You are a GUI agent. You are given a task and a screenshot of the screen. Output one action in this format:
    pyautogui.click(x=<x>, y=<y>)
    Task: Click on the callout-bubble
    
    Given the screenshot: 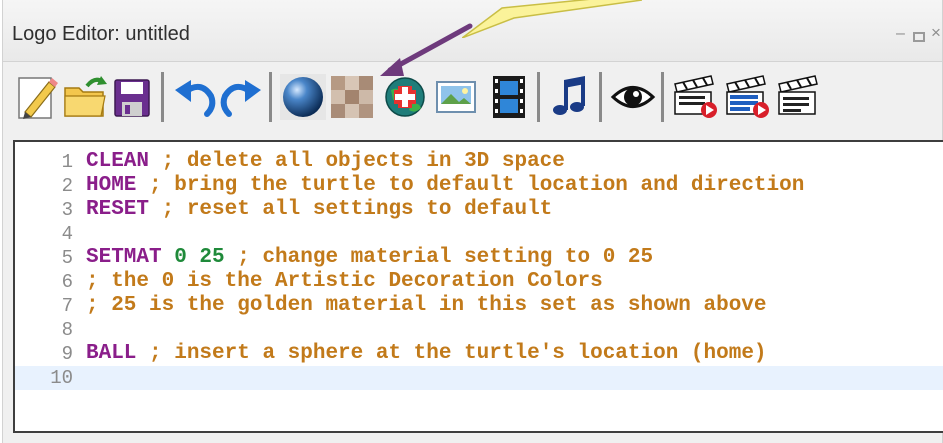 What is the action you would take?
    pyautogui.click(x=552, y=19)
    